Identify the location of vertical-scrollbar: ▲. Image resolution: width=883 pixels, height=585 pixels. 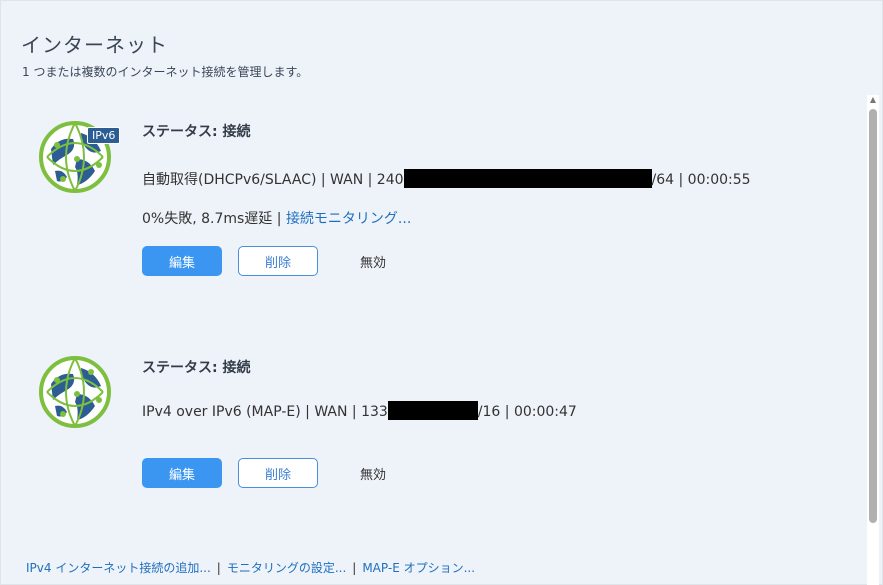
(873, 340).